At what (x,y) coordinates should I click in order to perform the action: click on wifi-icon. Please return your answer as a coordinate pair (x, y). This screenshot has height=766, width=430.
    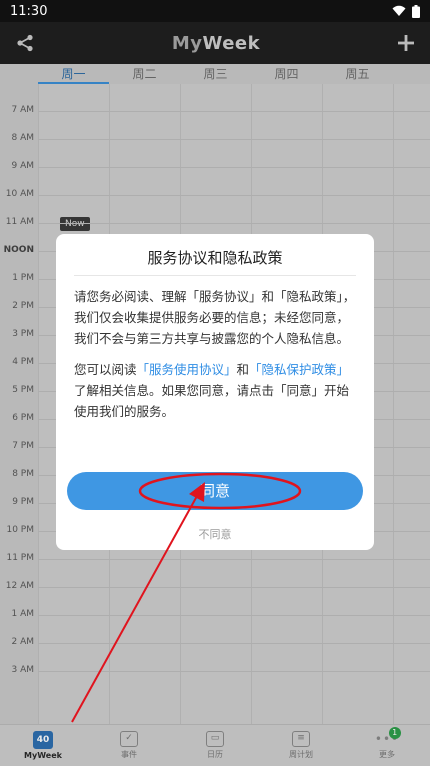
    Looking at the image, I should click on (399, 10).